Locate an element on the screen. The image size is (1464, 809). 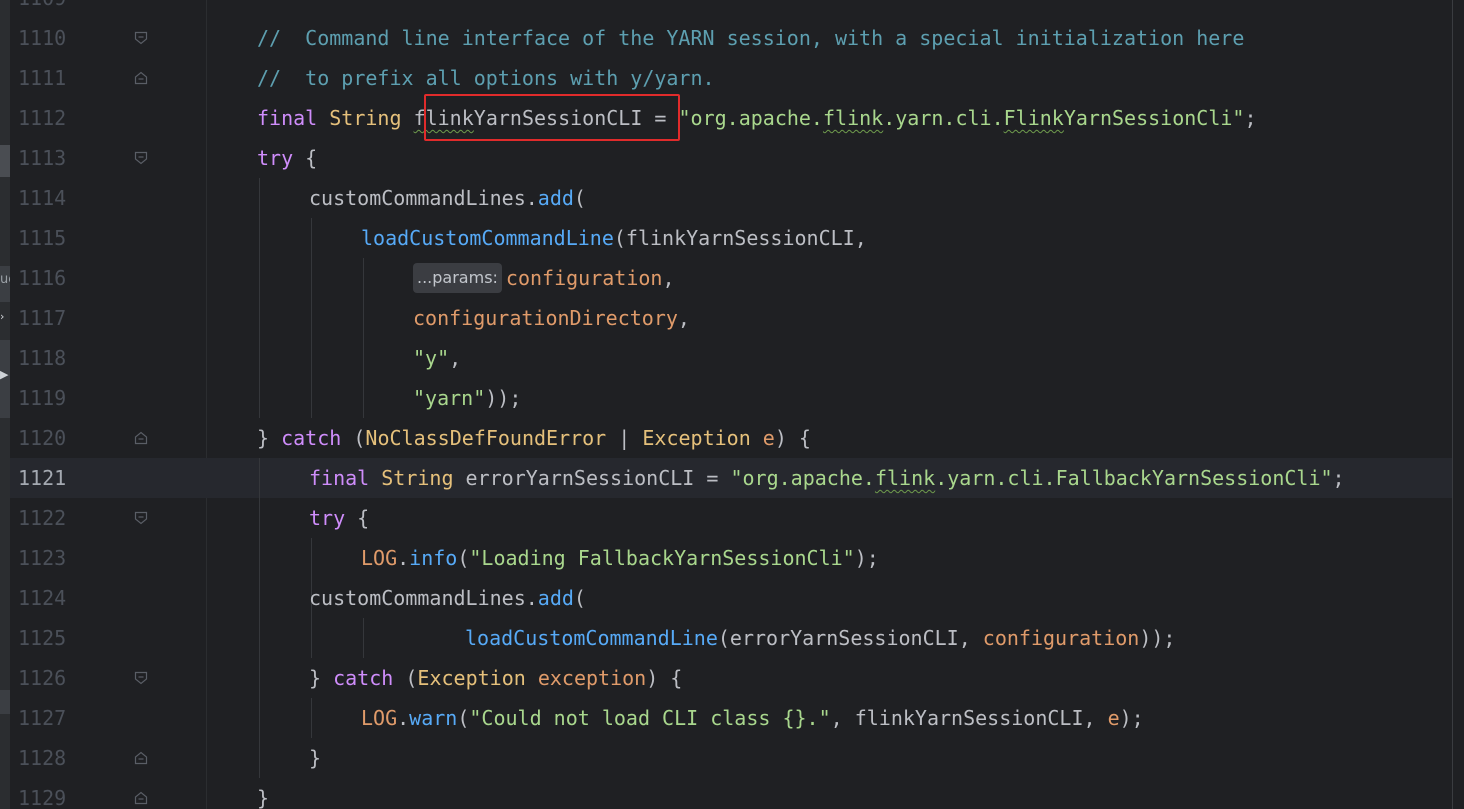
line-number: 1115 is located at coordinates (42, 238).